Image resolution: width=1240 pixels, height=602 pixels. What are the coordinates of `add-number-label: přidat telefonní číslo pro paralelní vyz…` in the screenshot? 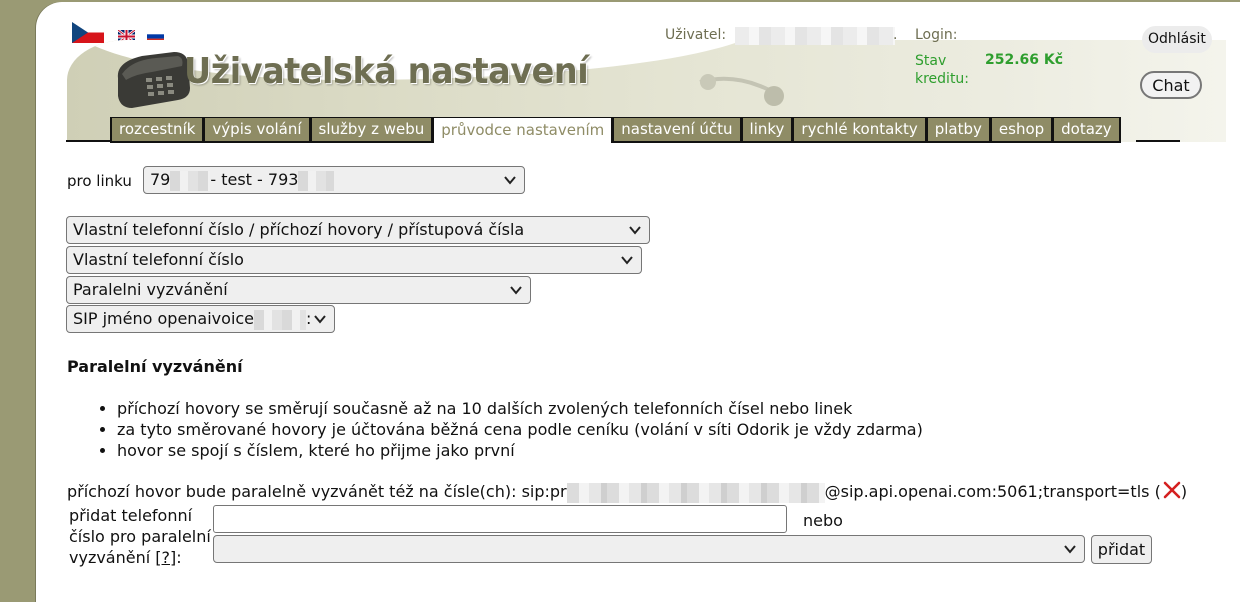 It's located at (141, 536).